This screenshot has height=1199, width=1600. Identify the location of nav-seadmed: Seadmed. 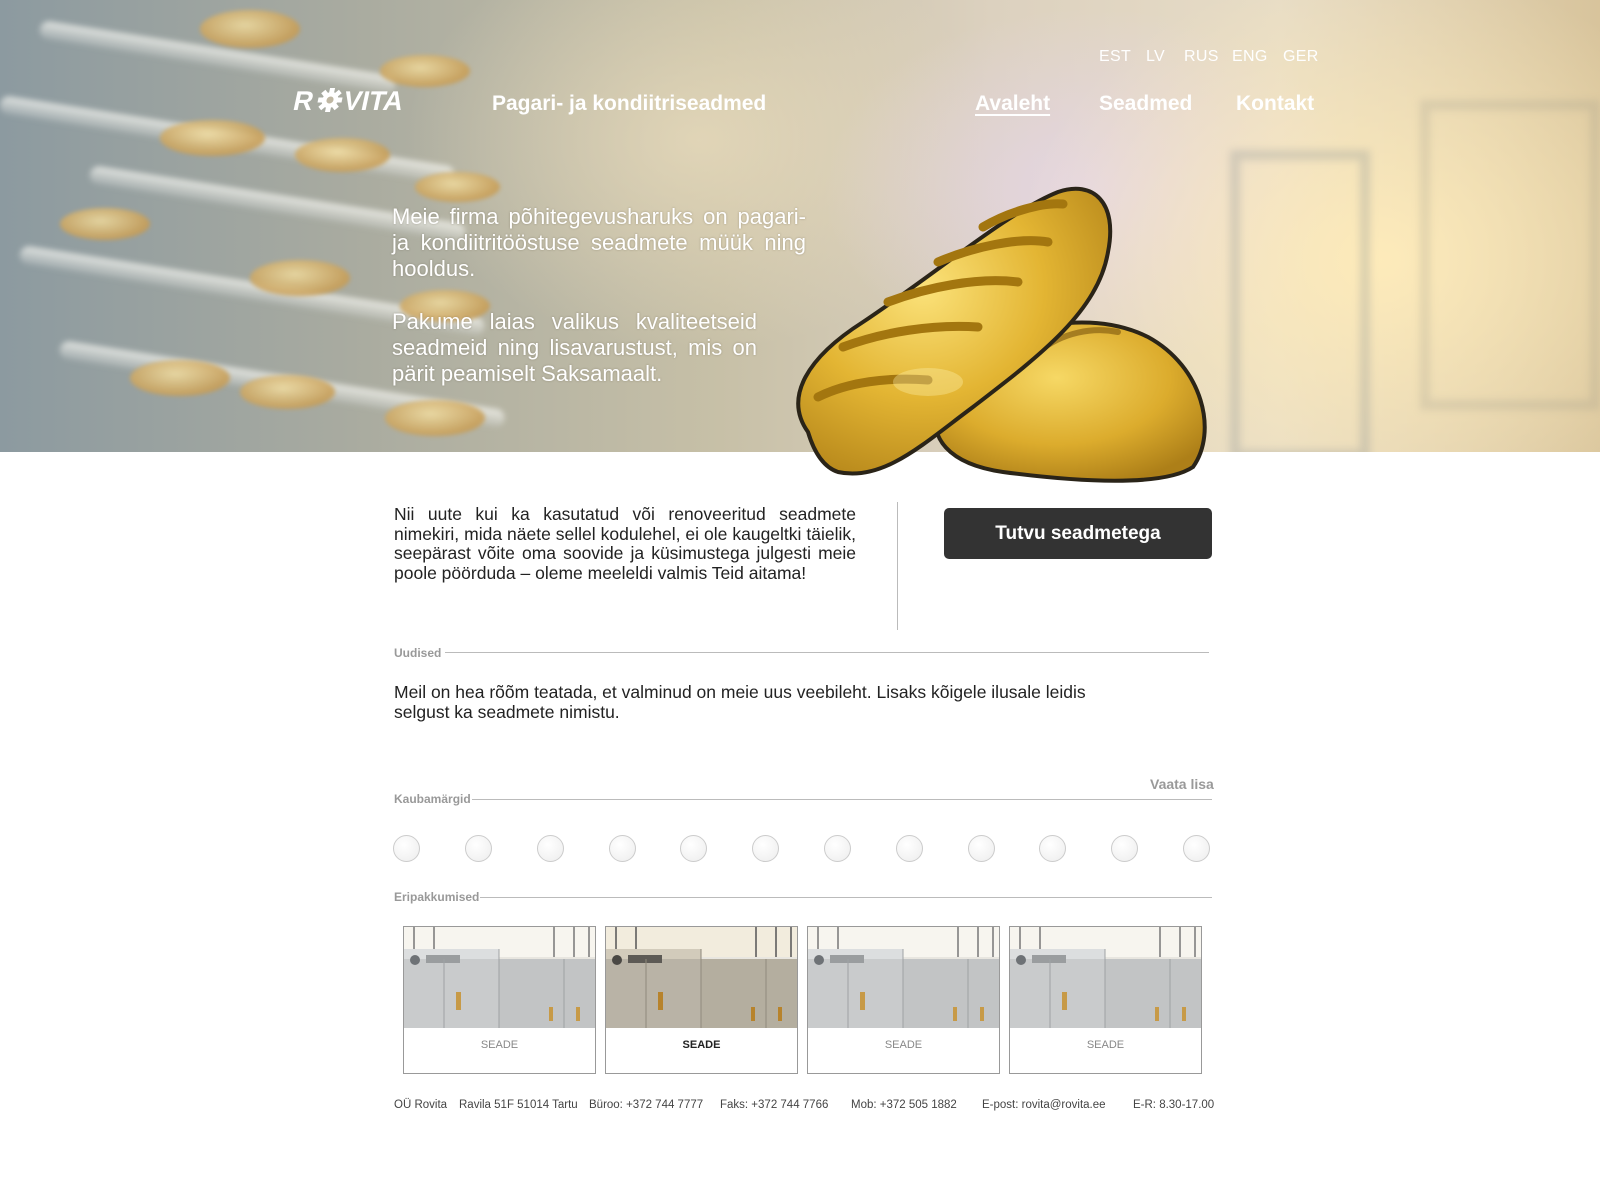
(1145, 104).